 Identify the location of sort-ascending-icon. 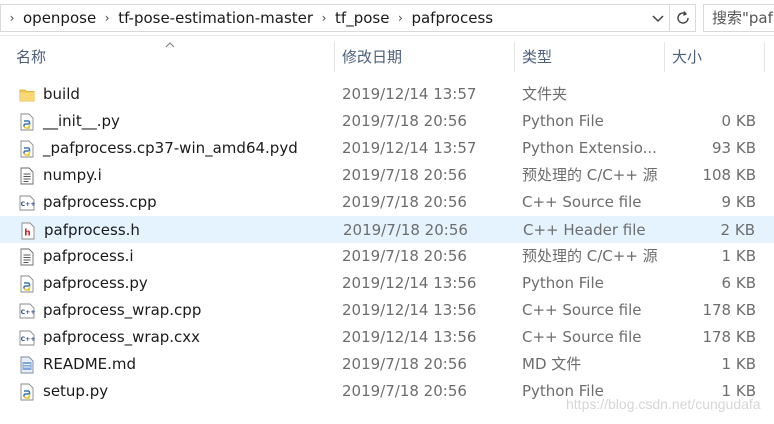
(170, 45).